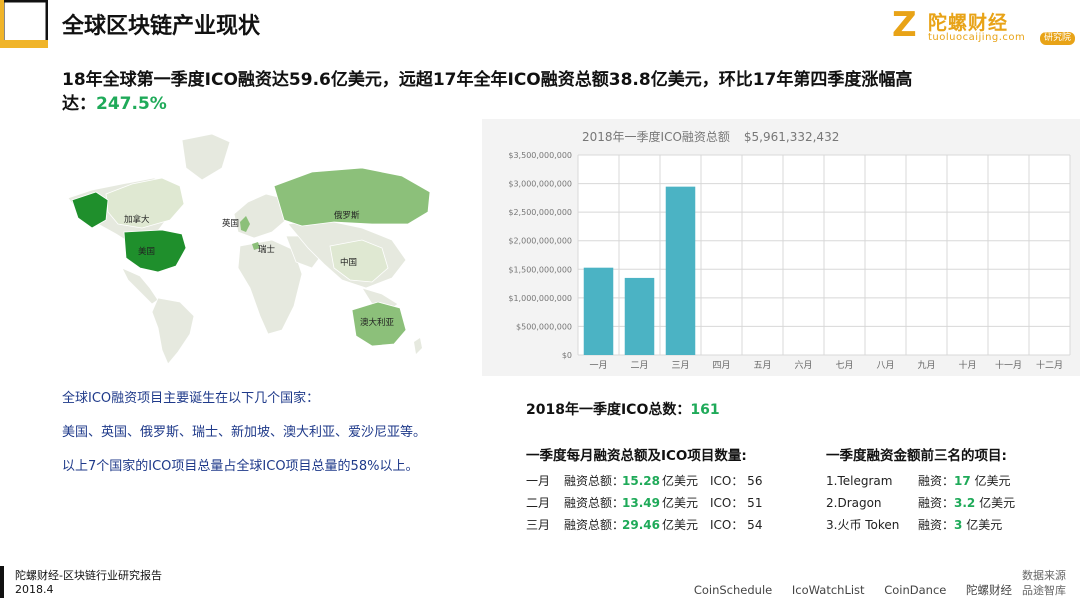 Image resolution: width=1080 pixels, height=605 pixels. Describe the element at coordinates (249, 249) in the screenshot. I see `world-map: 加拿大 美国 英国 瑞士 俄罗斯 中国 澳大利亚` at that location.